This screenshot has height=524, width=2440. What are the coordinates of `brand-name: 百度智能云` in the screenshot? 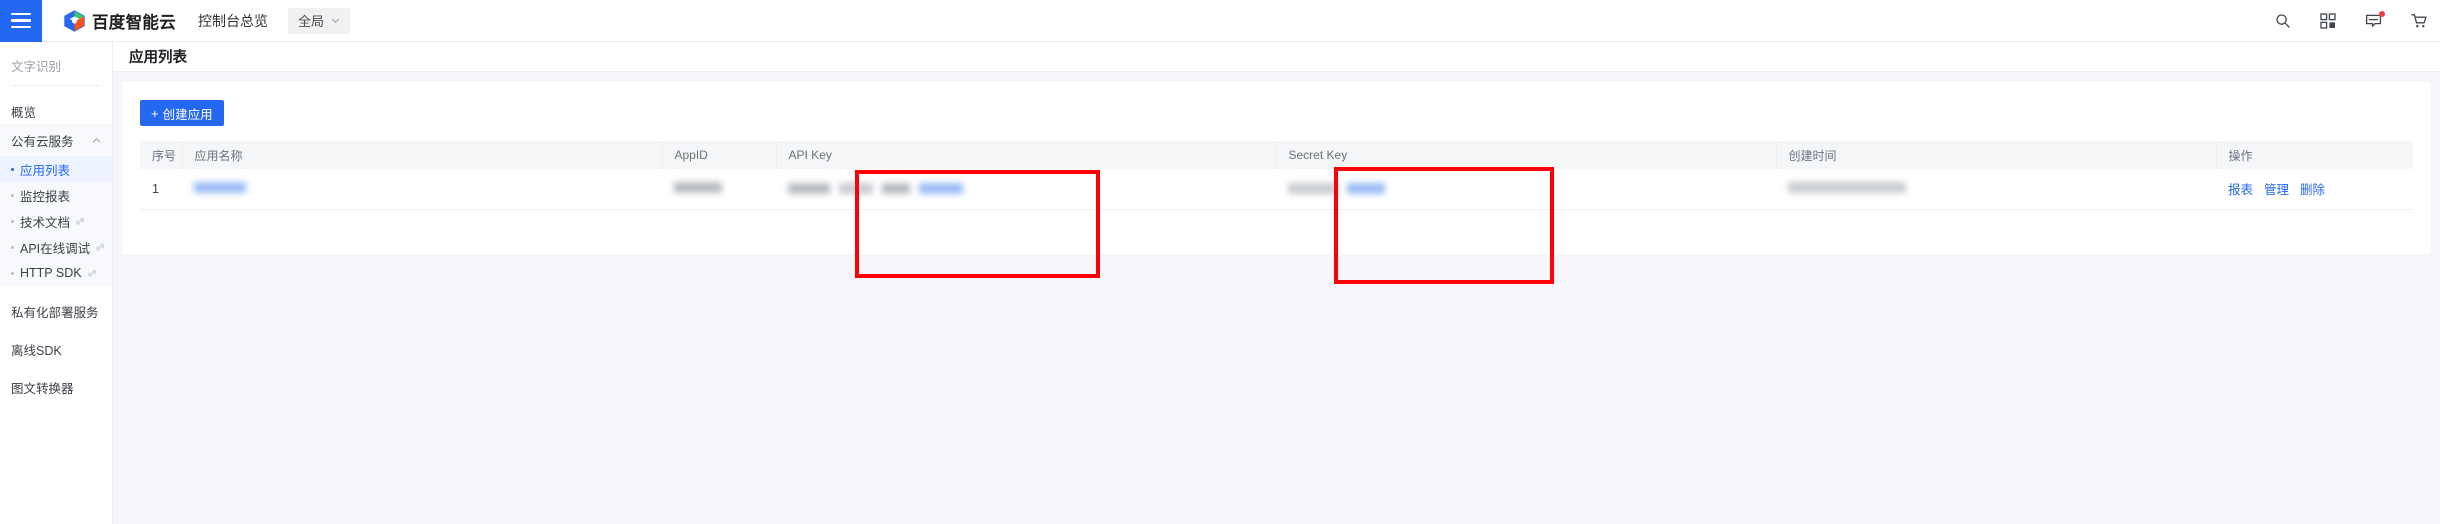 It's located at (134, 22).